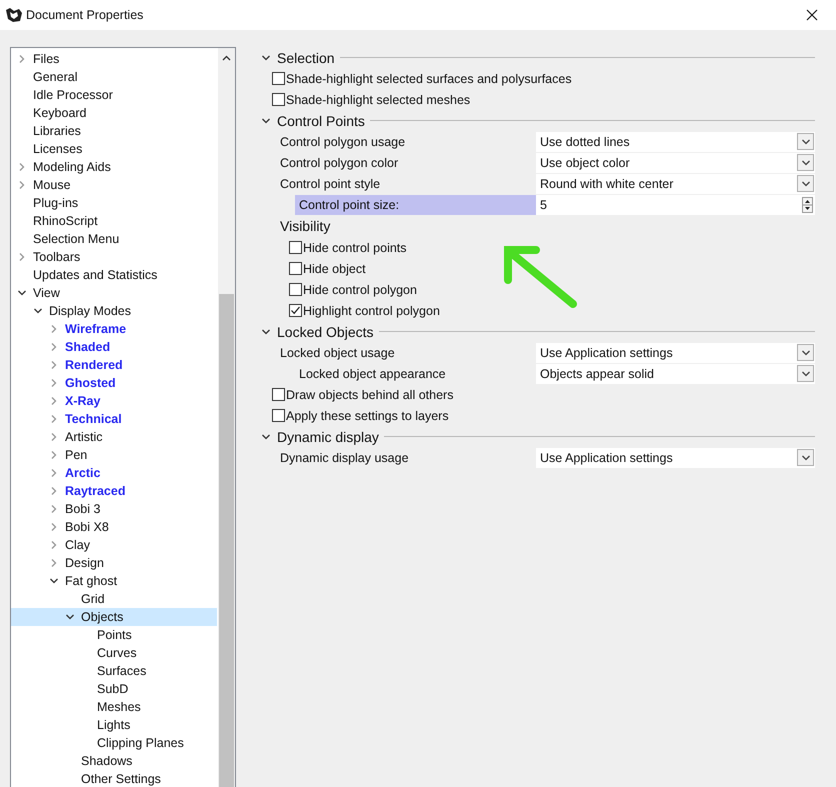 This screenshot has width=836, height=787. Describe the element at coordinates (65, 221) in the screenshot. I see `tree-item: RhinoScript` at that location.